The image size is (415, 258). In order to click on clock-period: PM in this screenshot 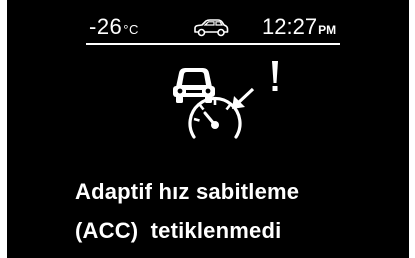, I will do `click(327, 30)`.